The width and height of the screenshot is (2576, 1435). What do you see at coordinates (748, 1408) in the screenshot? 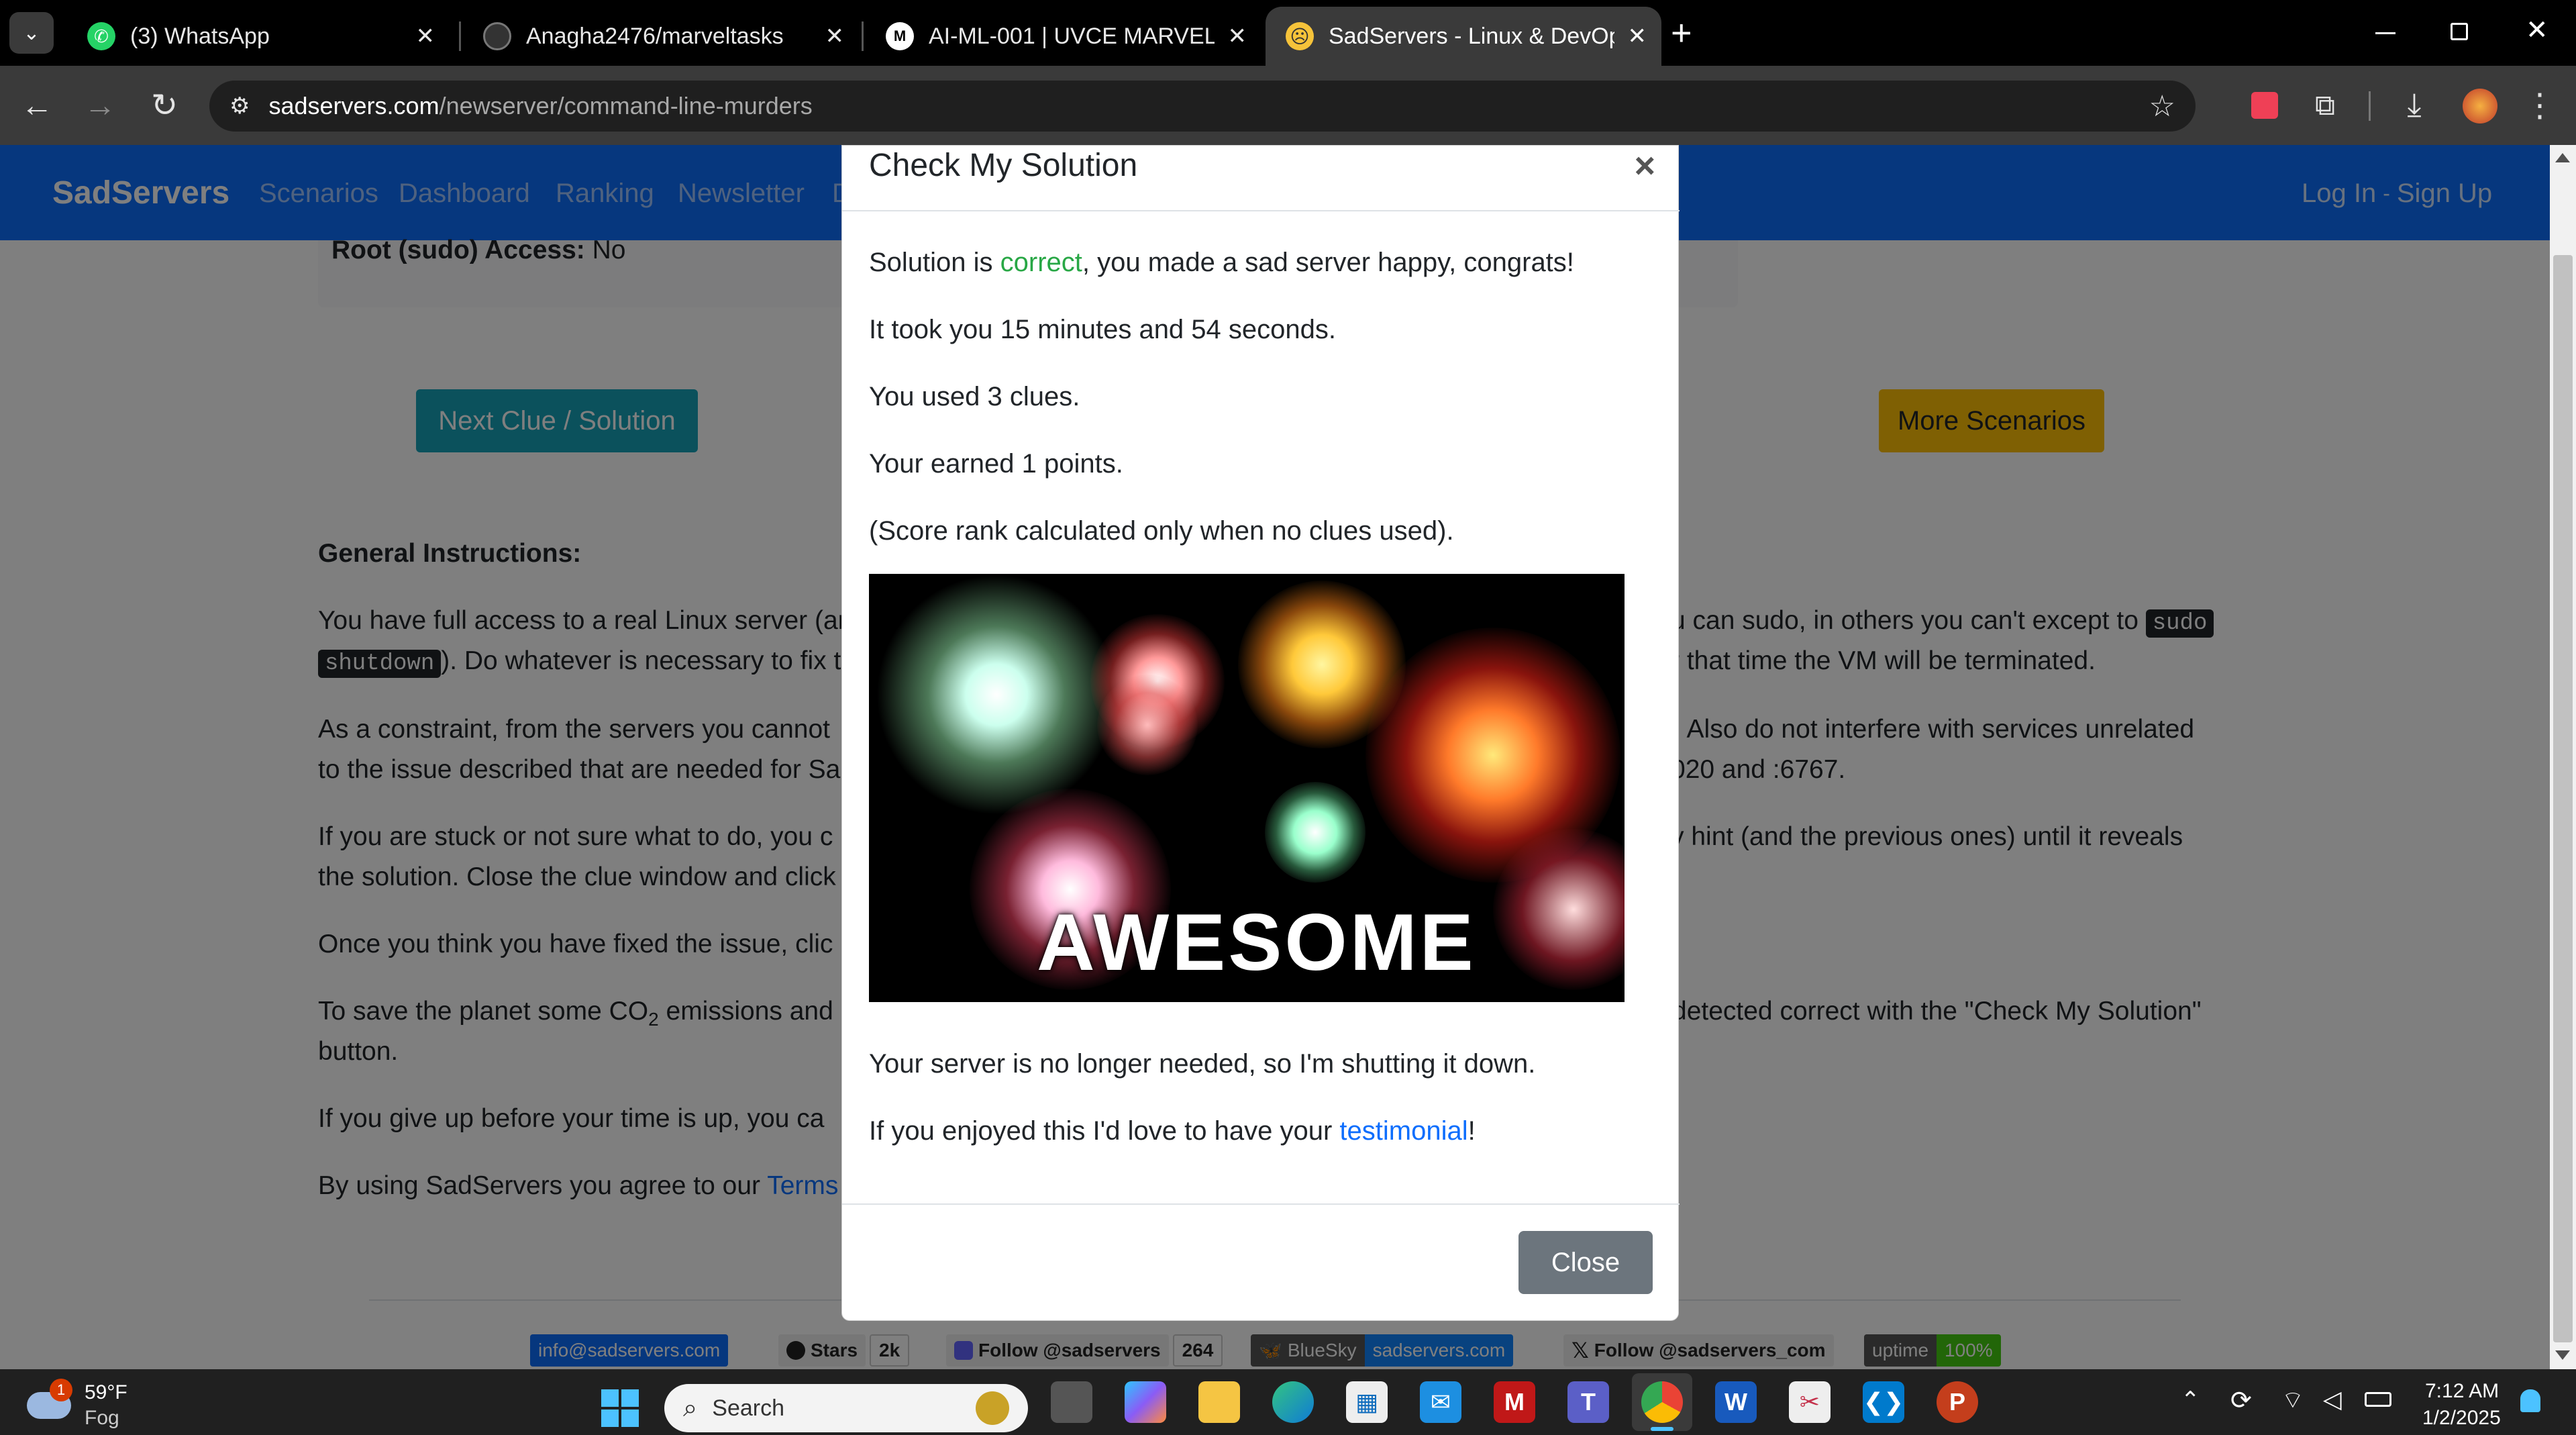
I see `search-placeholder: Search` at bounding box center [748, 1408].